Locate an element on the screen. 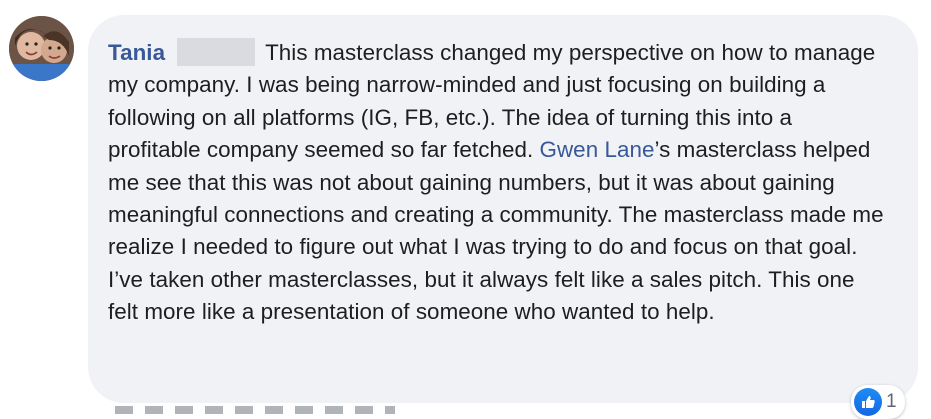 This screenshot has height=419, width=931. avatar-photo is located at coordinates (41, 48).